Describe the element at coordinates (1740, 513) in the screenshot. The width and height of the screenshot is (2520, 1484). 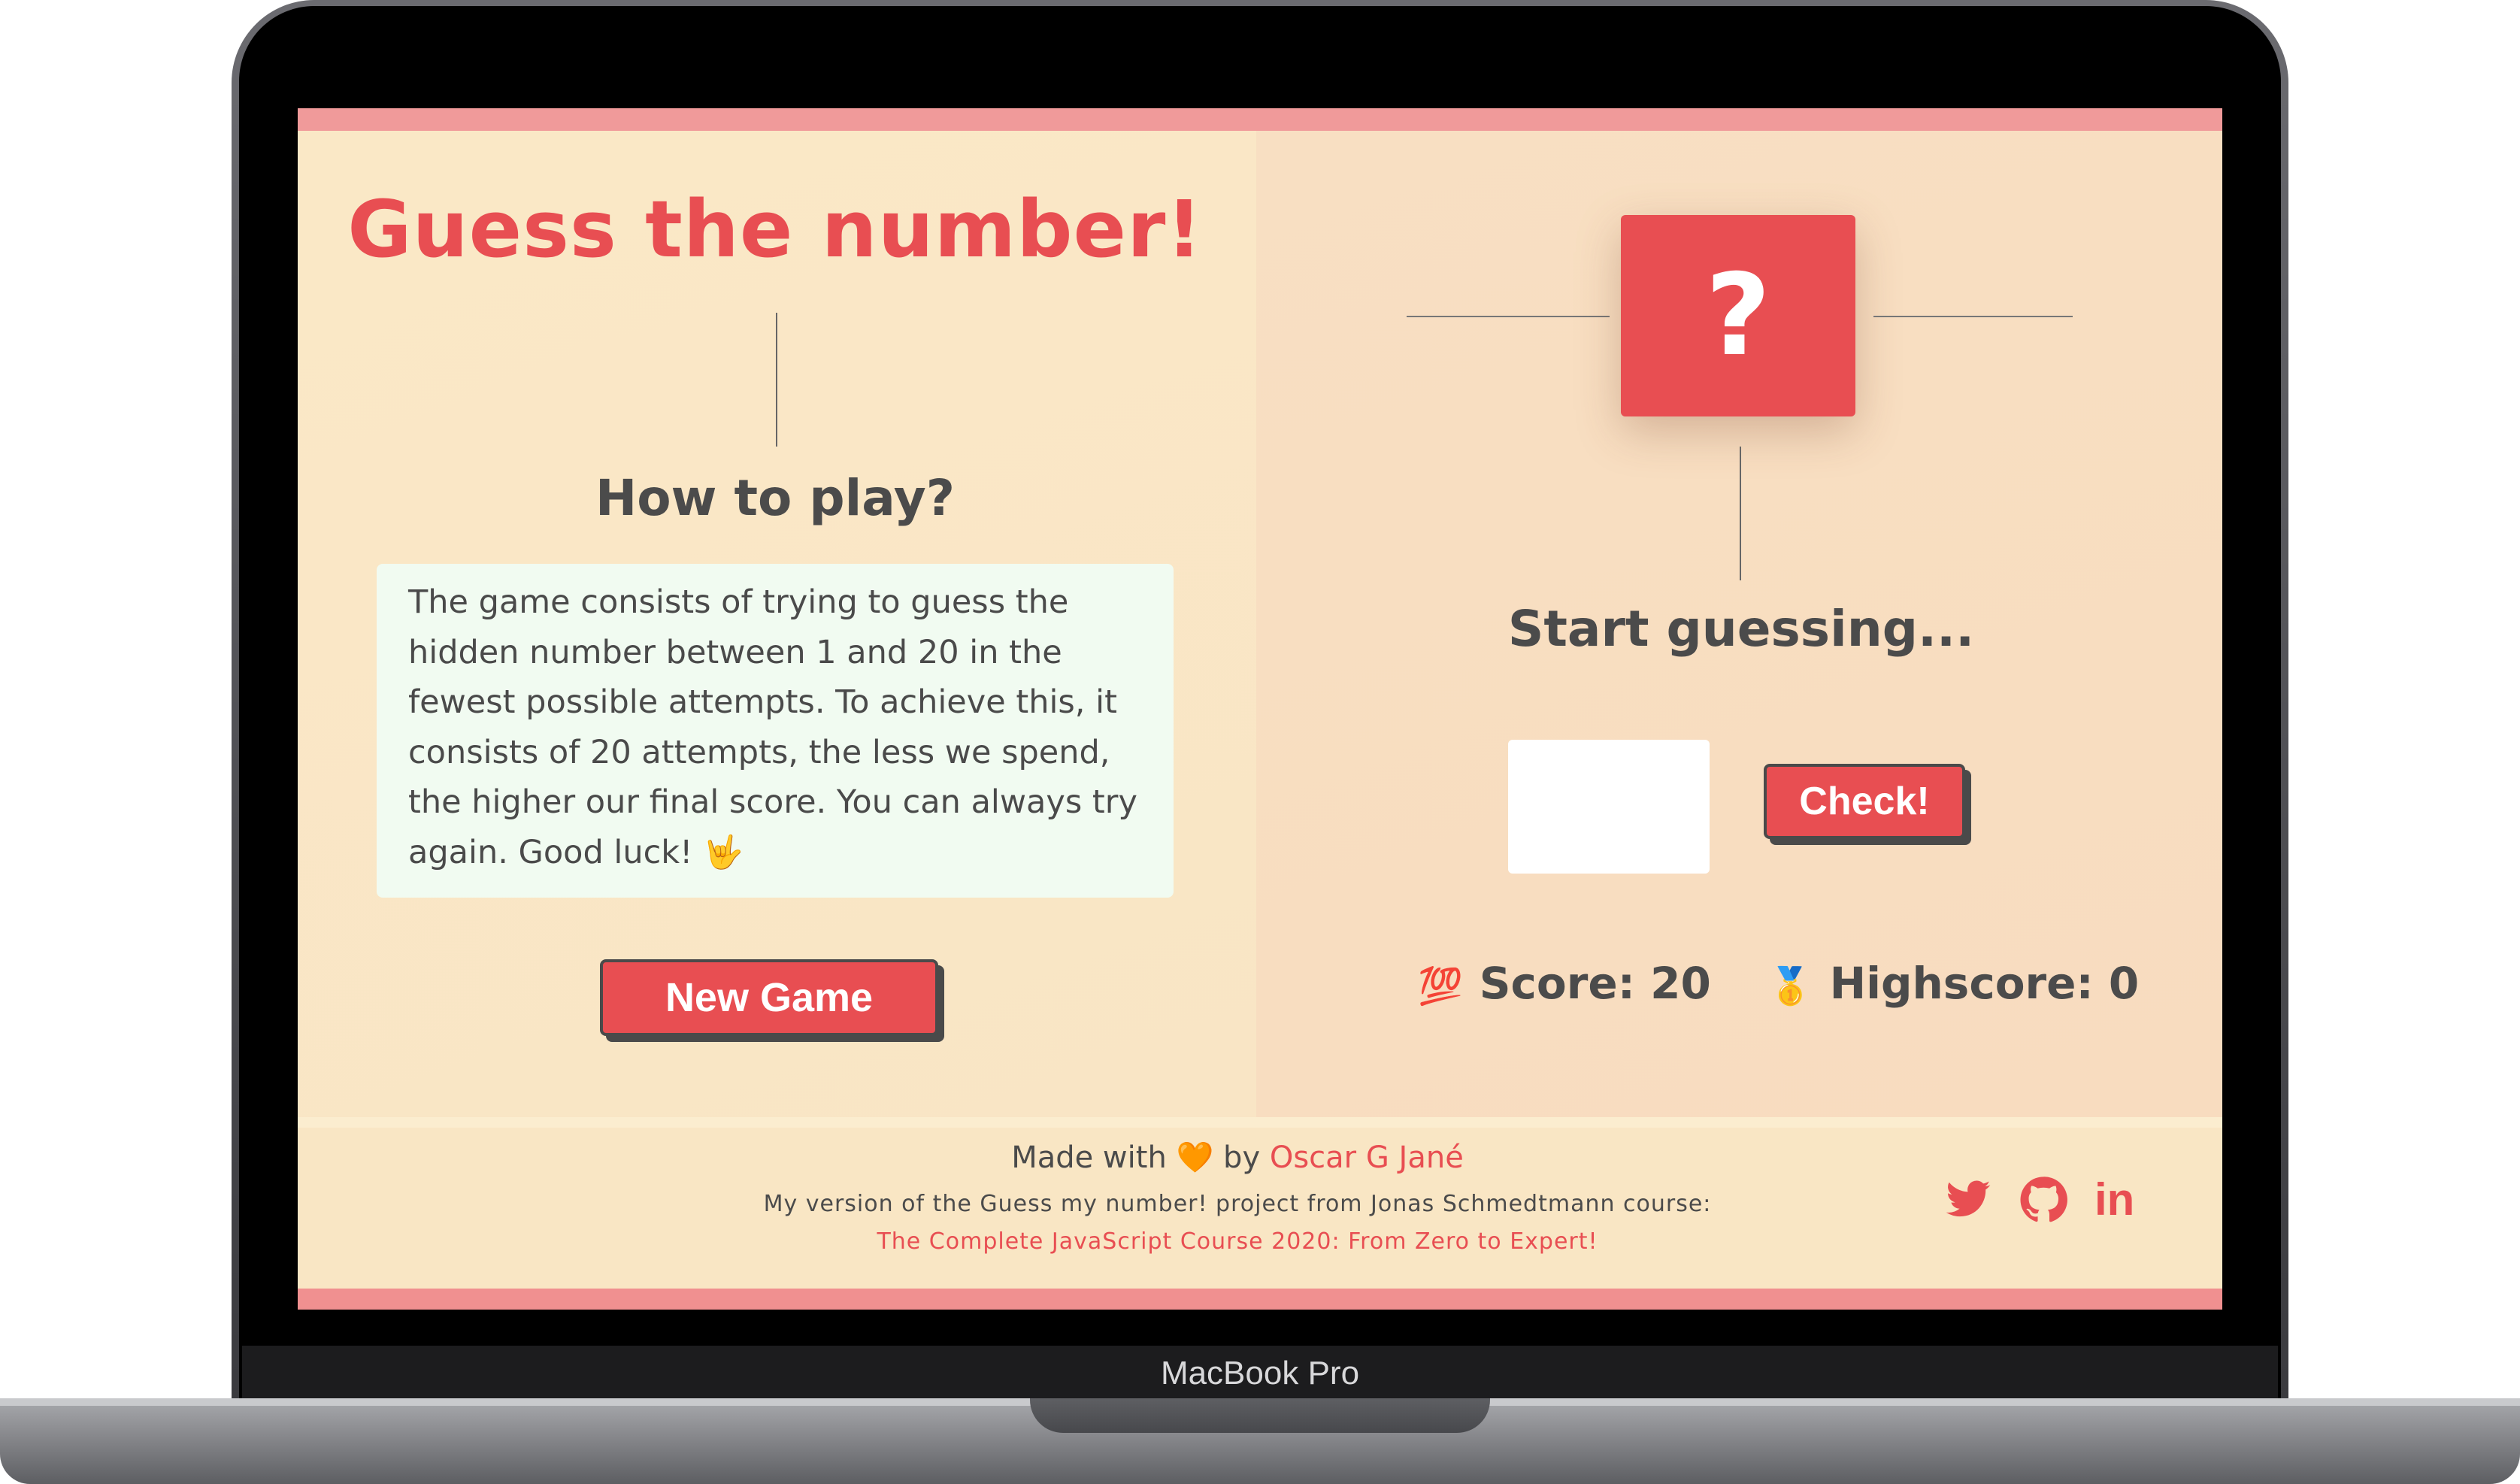
I see `divider-line-vertical` at that location.